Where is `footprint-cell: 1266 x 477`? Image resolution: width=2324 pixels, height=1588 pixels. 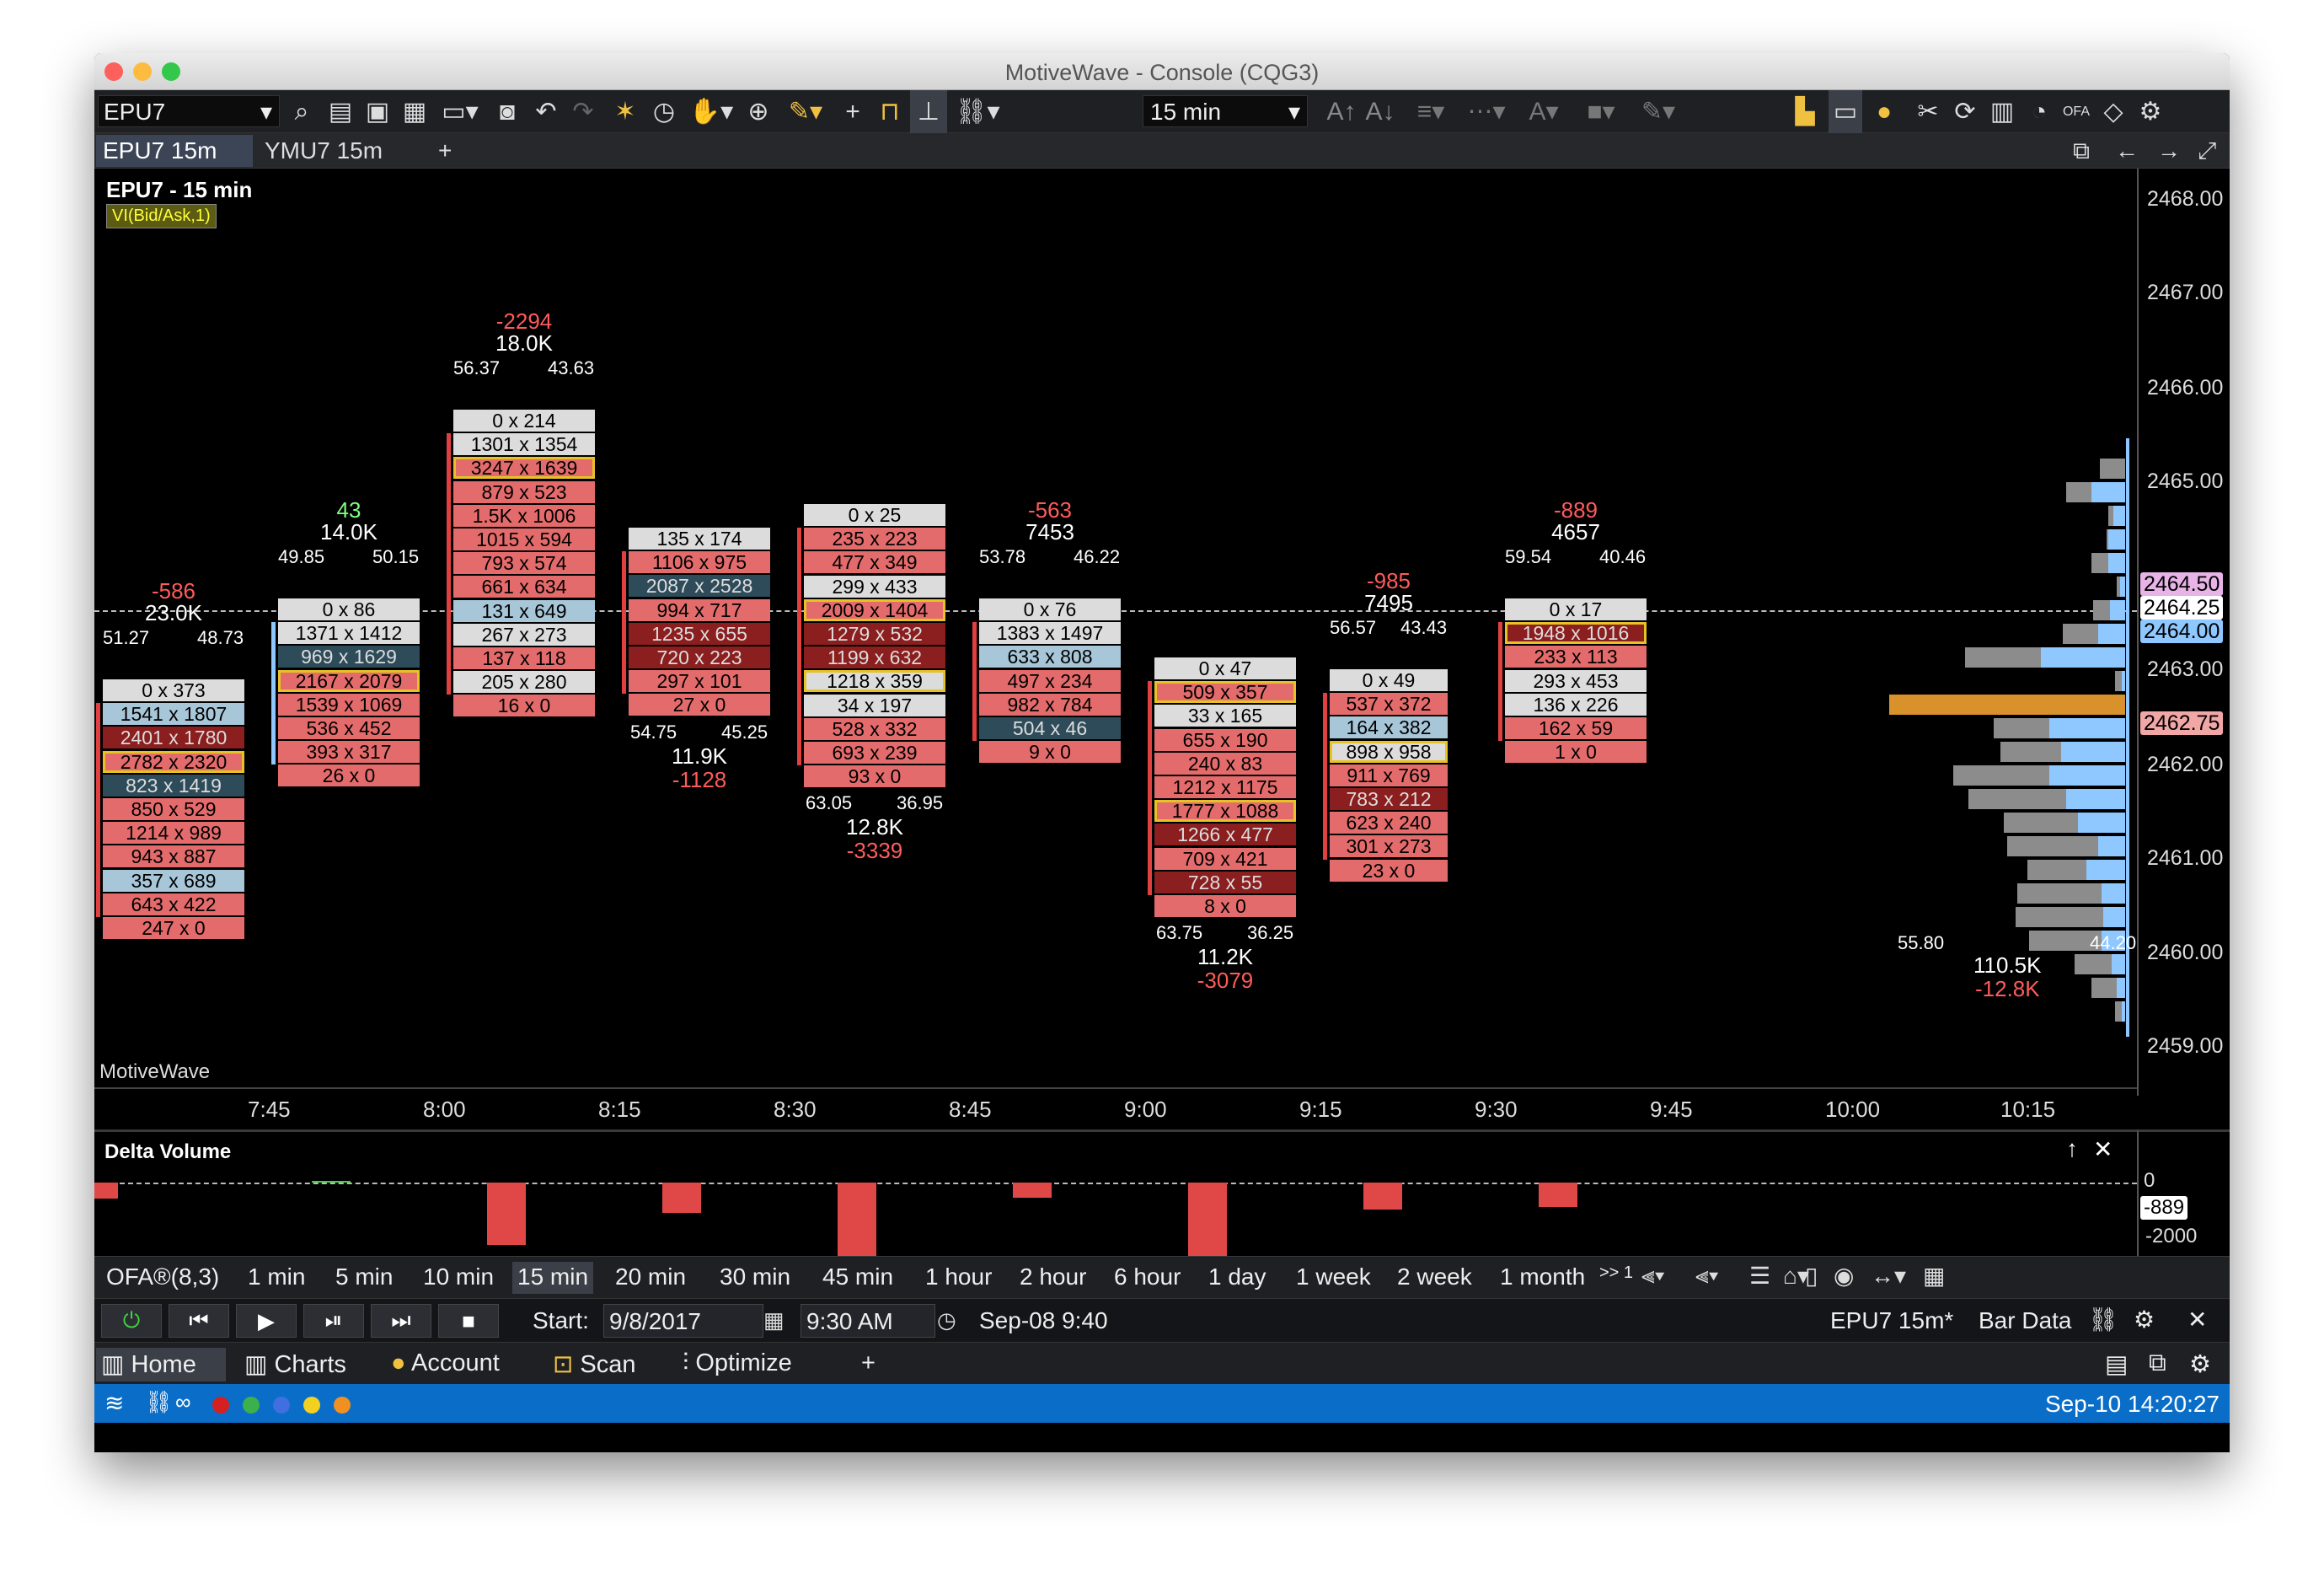
footprint-cell: 1266 x 477 is located at coordinates (1225, 835).